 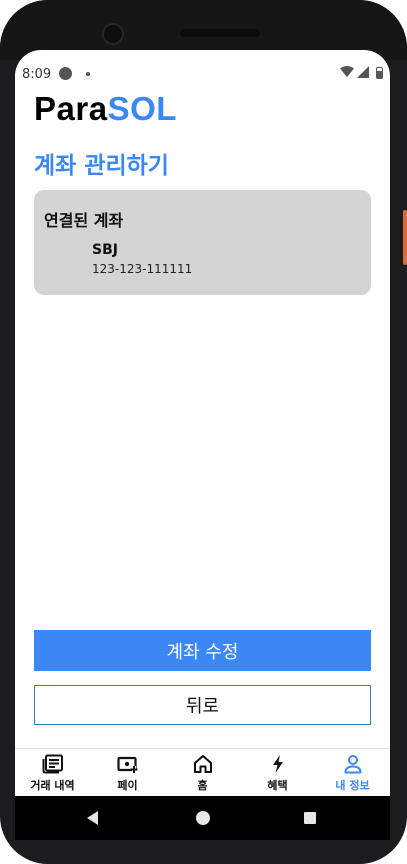 What do you see at coordinates (71, 108) in the screenshot?
I see `logo-text-para: Para` at bounding box center [71, 108].